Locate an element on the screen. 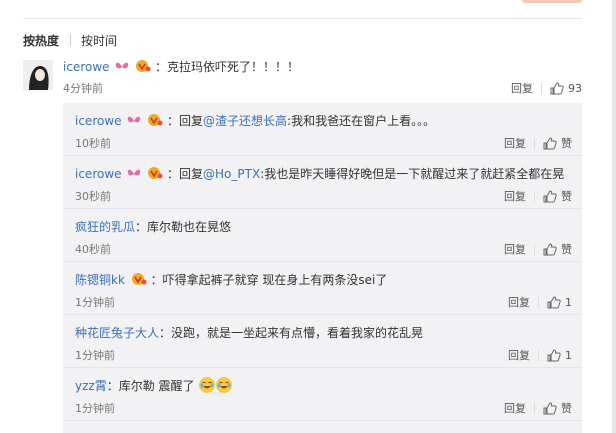  reply-item: 疯狂的乳瓜：库尔勒也在晃悠 40秒前 回复 赞 is located at coordinates (322, 235).